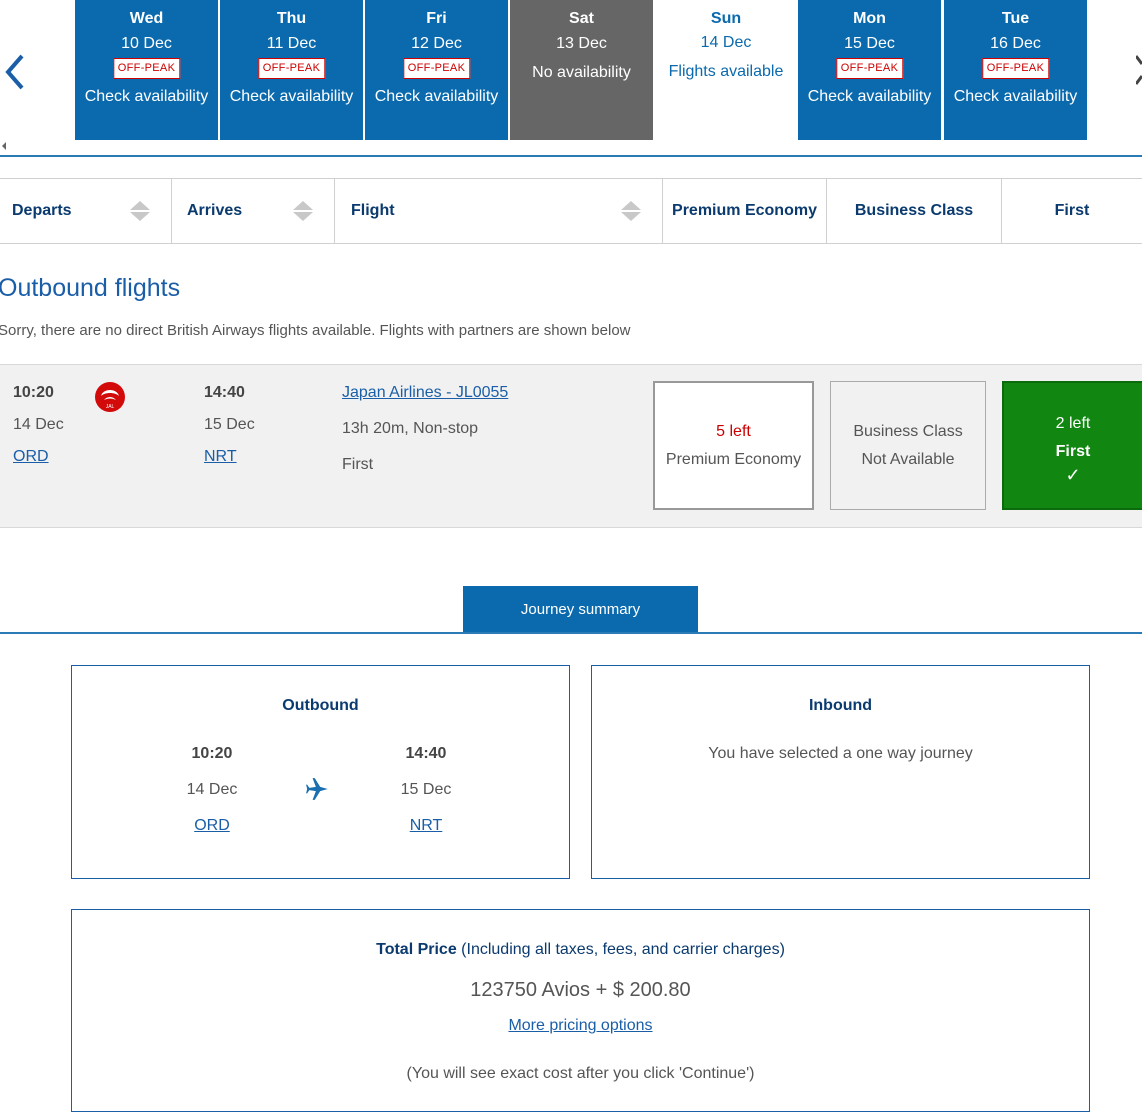  Describe the element at coordinates (318, 791) in the screenshot. I see `airplane-icon` at that location.